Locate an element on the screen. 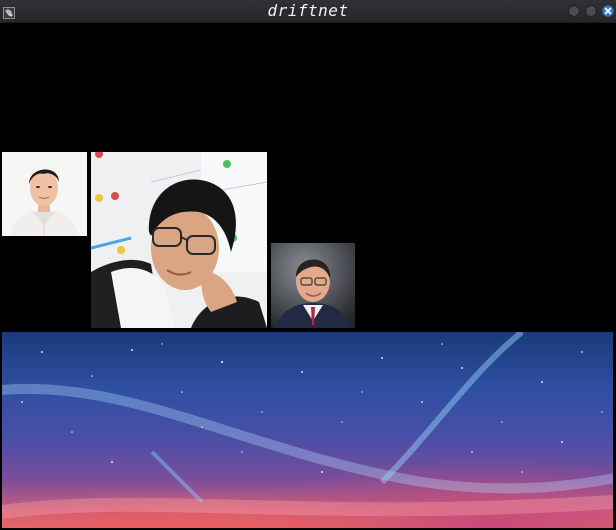 Image resolution: width=616 pixels, height=530 pixels. maximize-icon is located at coordinates (591, 11).